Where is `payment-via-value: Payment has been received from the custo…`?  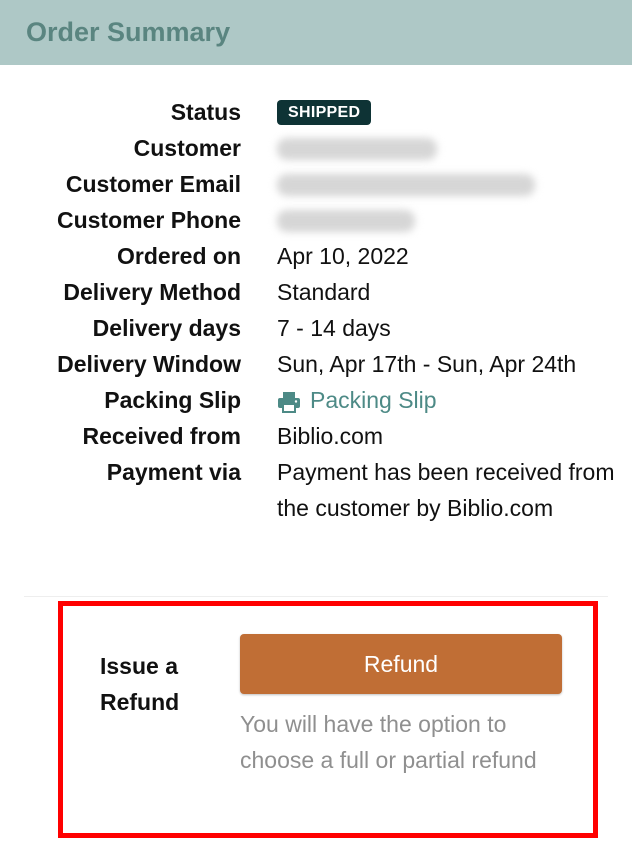 payment-via-value: Payment has been received from the custo… is located at coordinates (446, 490).